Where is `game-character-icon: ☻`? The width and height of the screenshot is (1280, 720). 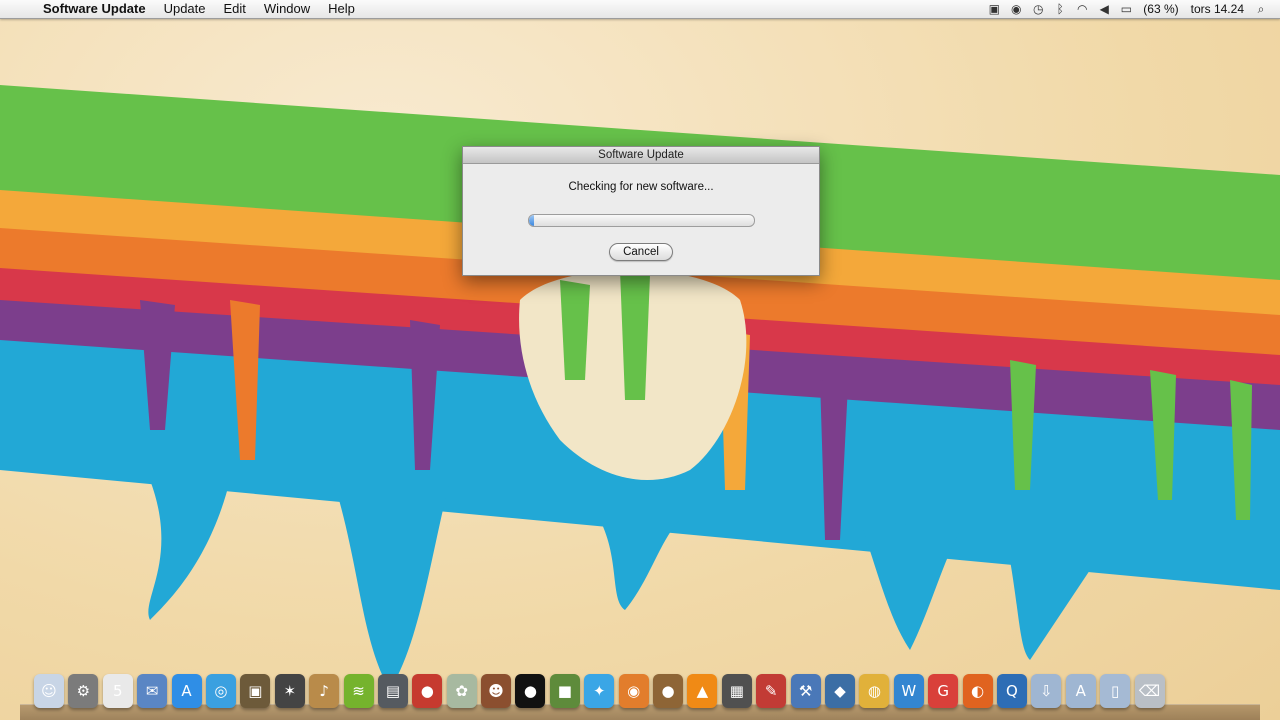 game-character-icon: ☻ is located at coordinates (496, 691).